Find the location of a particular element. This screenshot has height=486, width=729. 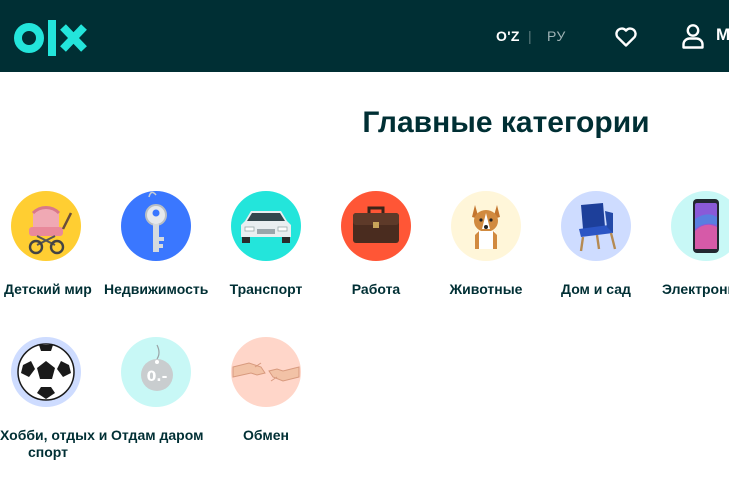

category-label: Дом и сад is located at coordinates (596, 289).